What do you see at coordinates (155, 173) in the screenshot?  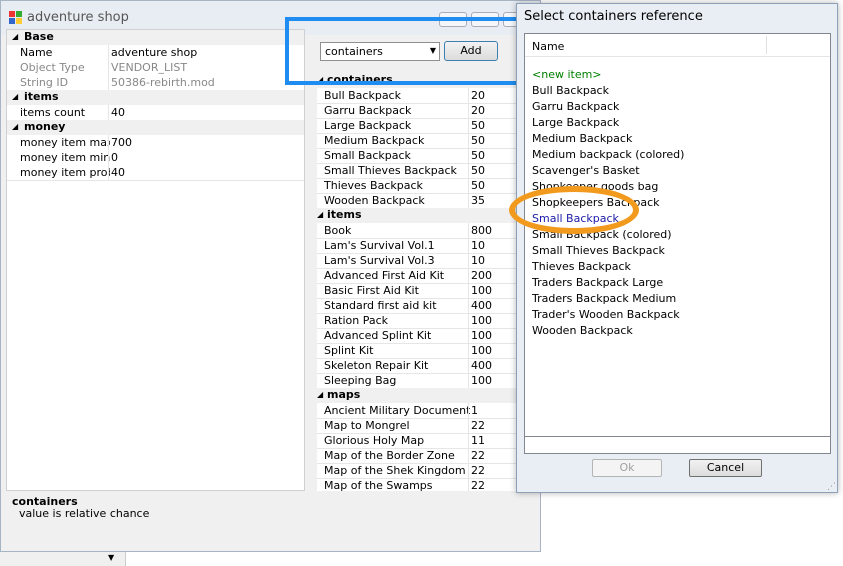 I see `property-row: money item prob 40` at bounding box center [155, 173].